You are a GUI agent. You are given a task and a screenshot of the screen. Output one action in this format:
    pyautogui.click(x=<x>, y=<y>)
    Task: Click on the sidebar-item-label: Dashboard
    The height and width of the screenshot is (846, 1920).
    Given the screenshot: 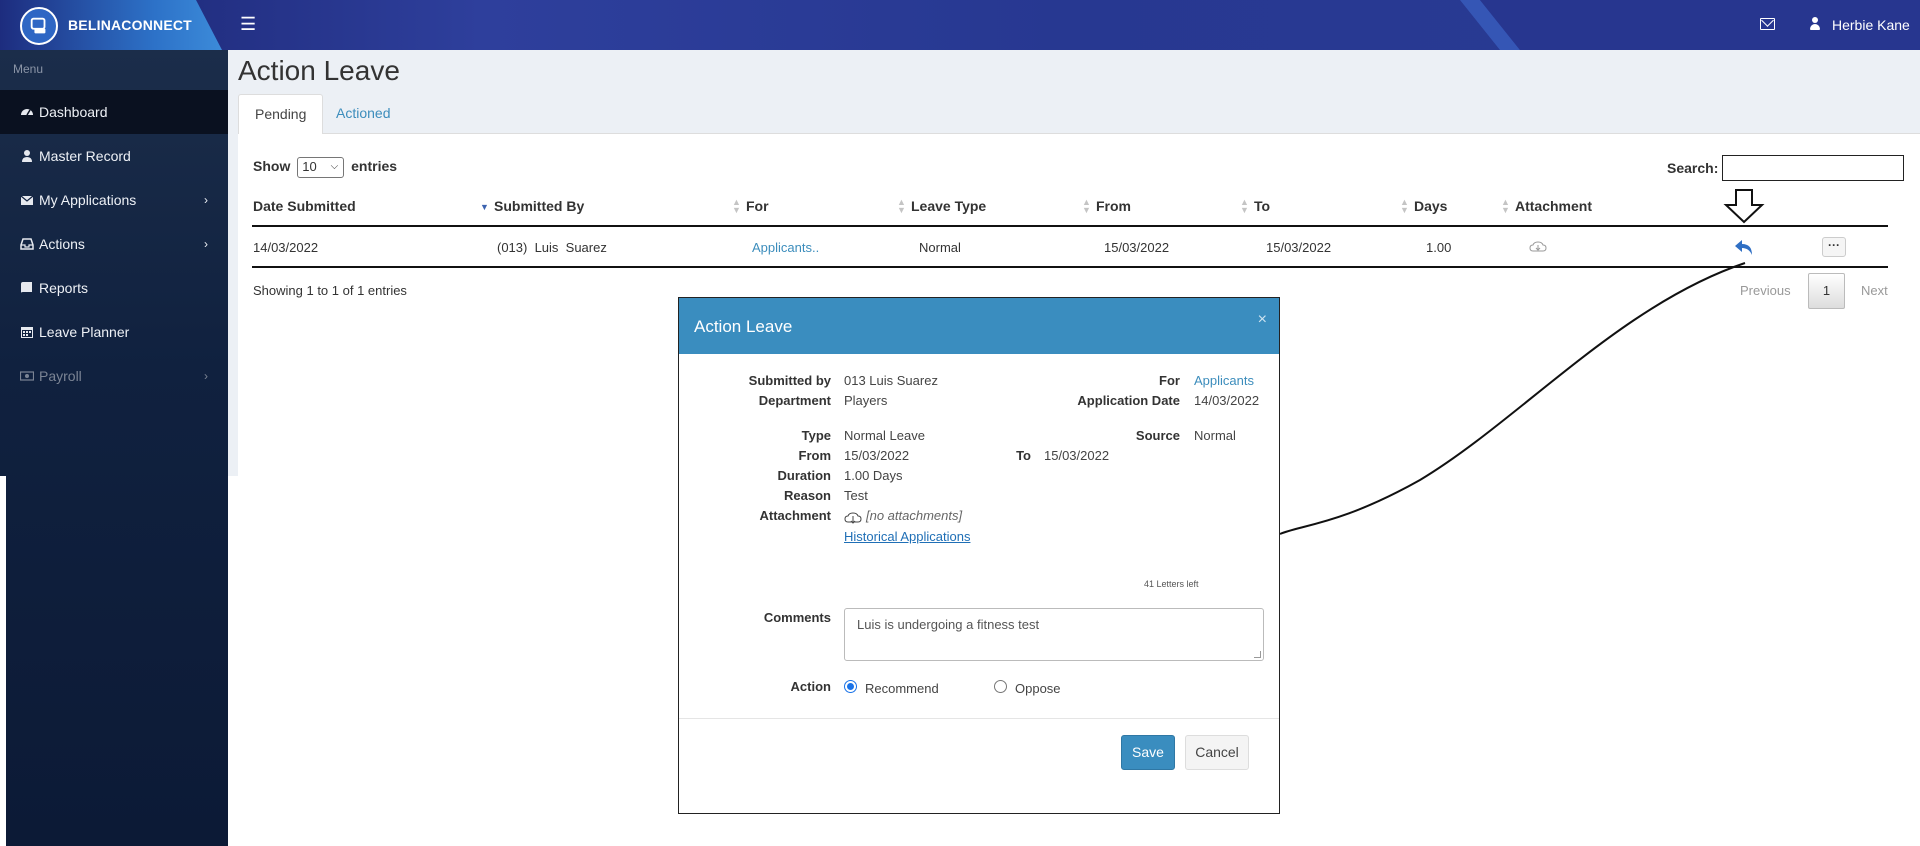 What is the action you would take?
    pyautogui.click(x=73, y=112)
    